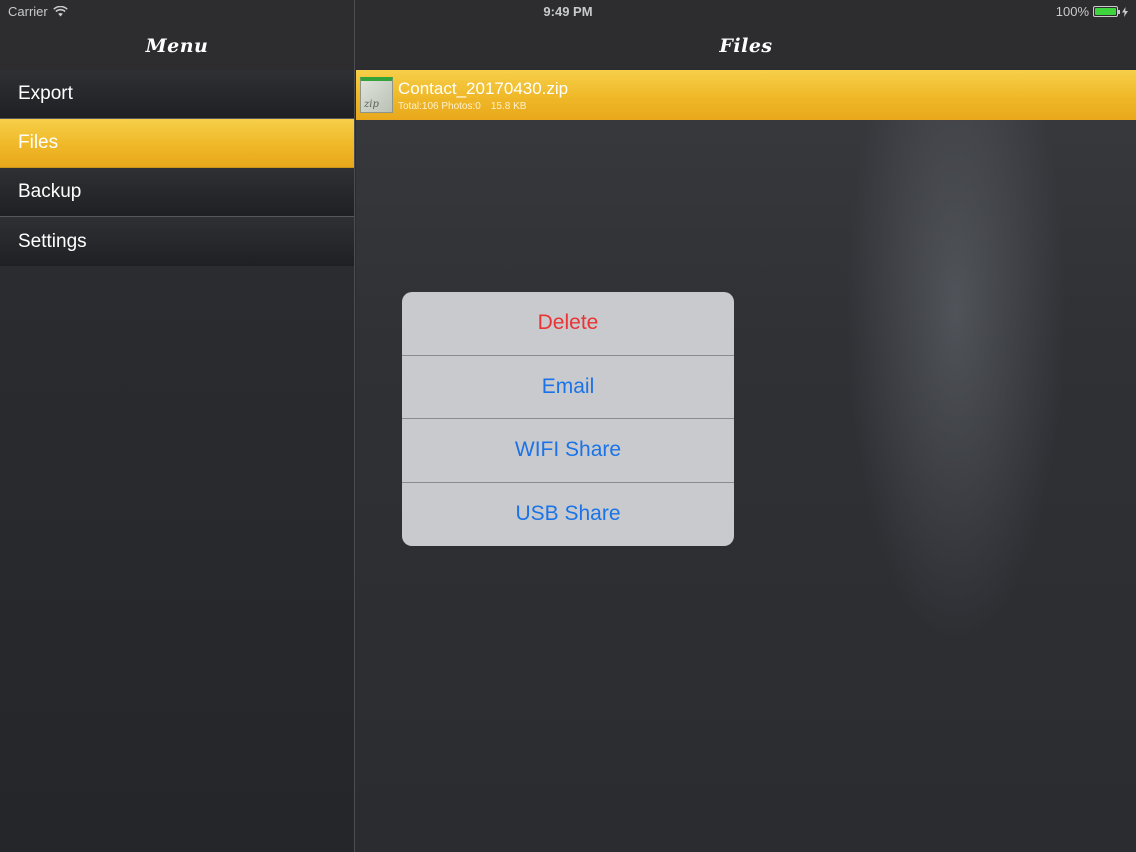 This screenshot has width=1136, height=852. I want to click on battery-icon, so click(1106, 11).